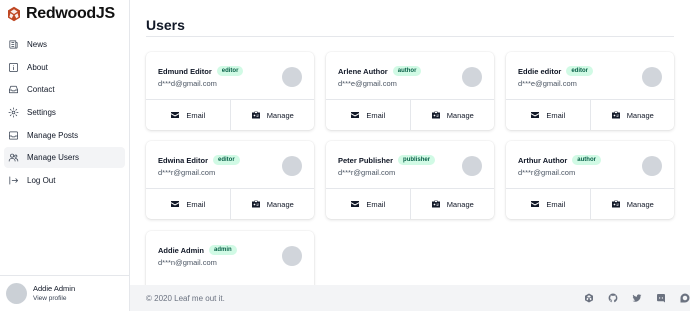 This screenshot has width=690, height=311. What do you see at coordinates (53, 158) in the screenshot?
I see `sidebar-item-label: Manage Users` at bounding box center [53, 158].